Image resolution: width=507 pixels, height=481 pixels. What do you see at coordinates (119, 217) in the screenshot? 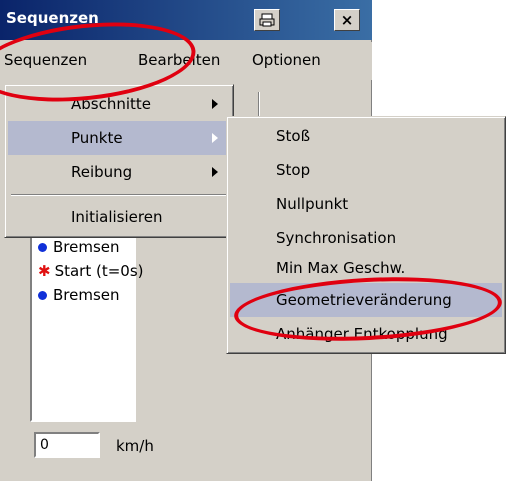
I see `menu-item-initialisieren: Initialisieren` at bounding box center [119, 217].